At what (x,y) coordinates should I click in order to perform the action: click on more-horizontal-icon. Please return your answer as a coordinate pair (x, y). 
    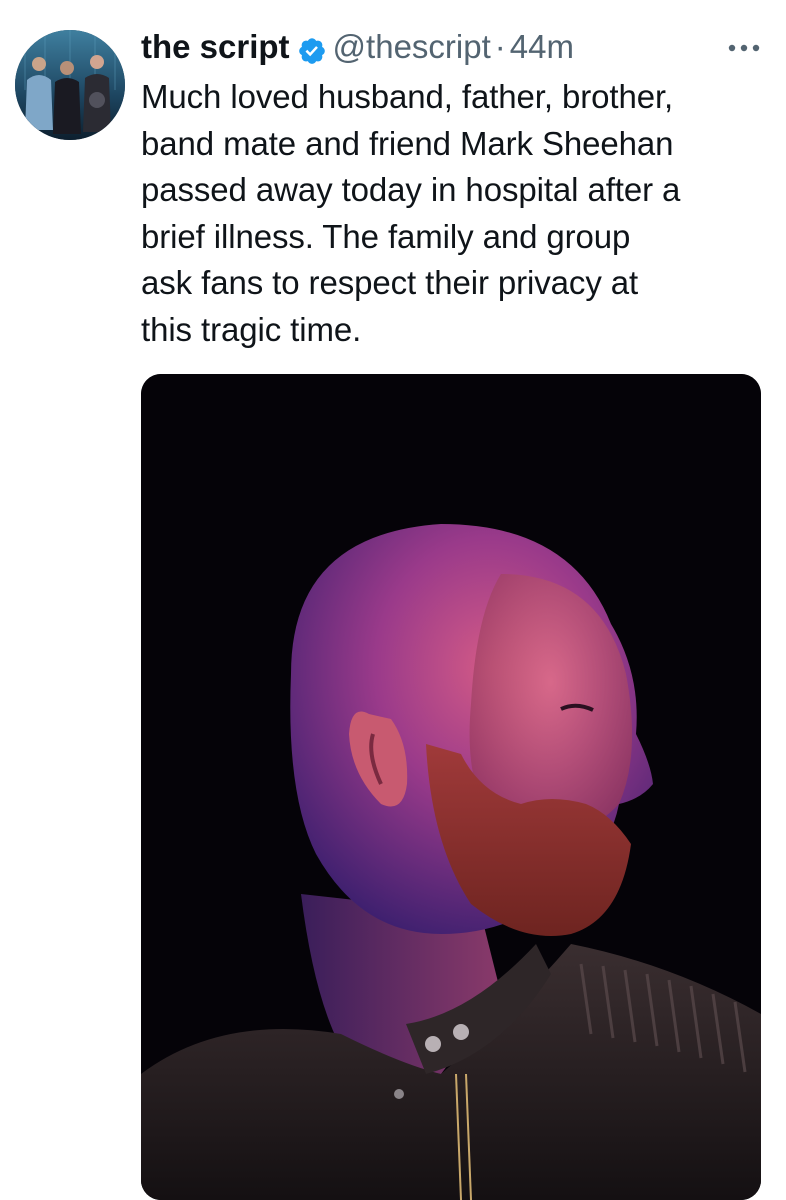
    Looking at the image, I should click on (744, 48).